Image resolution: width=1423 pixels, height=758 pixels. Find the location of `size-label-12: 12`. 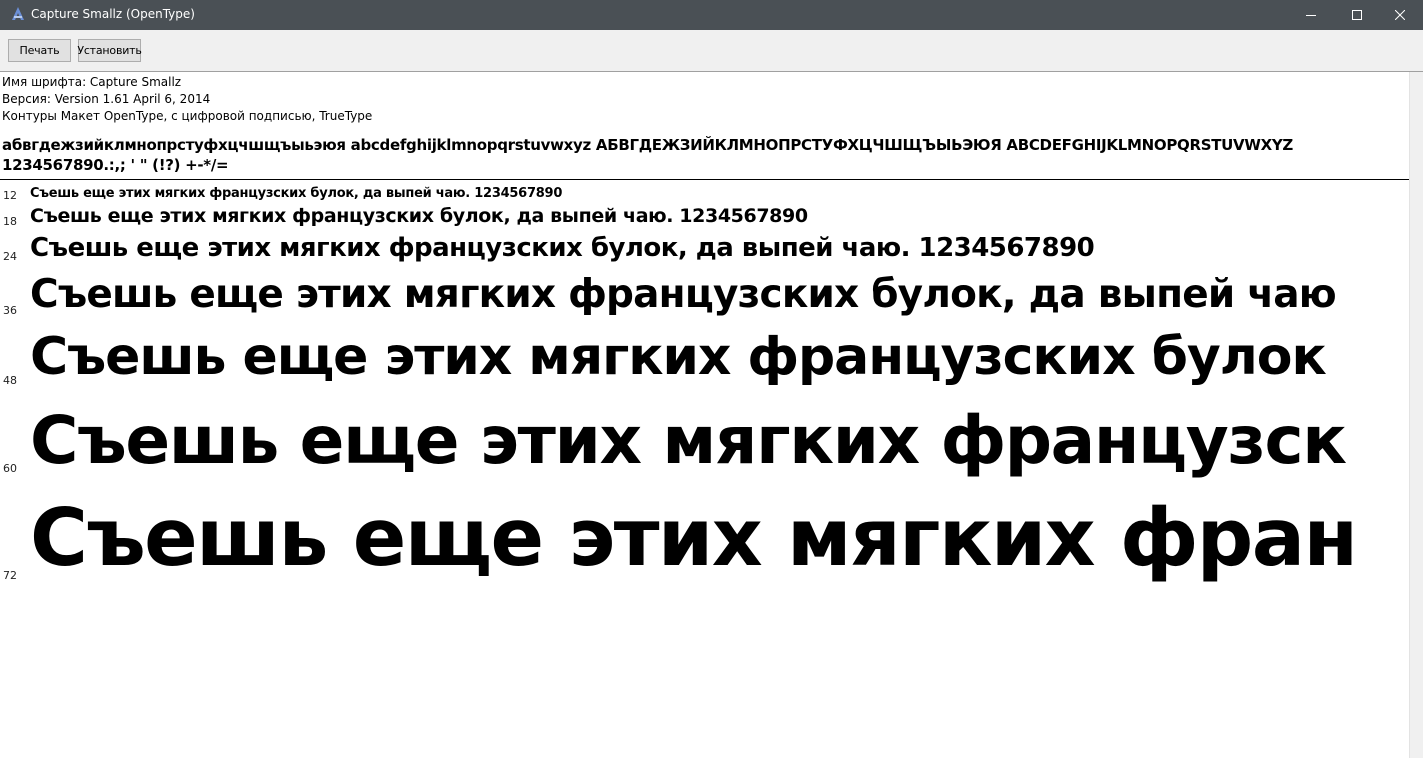

size-label-12: 12 is located at coordinates (10, 195).